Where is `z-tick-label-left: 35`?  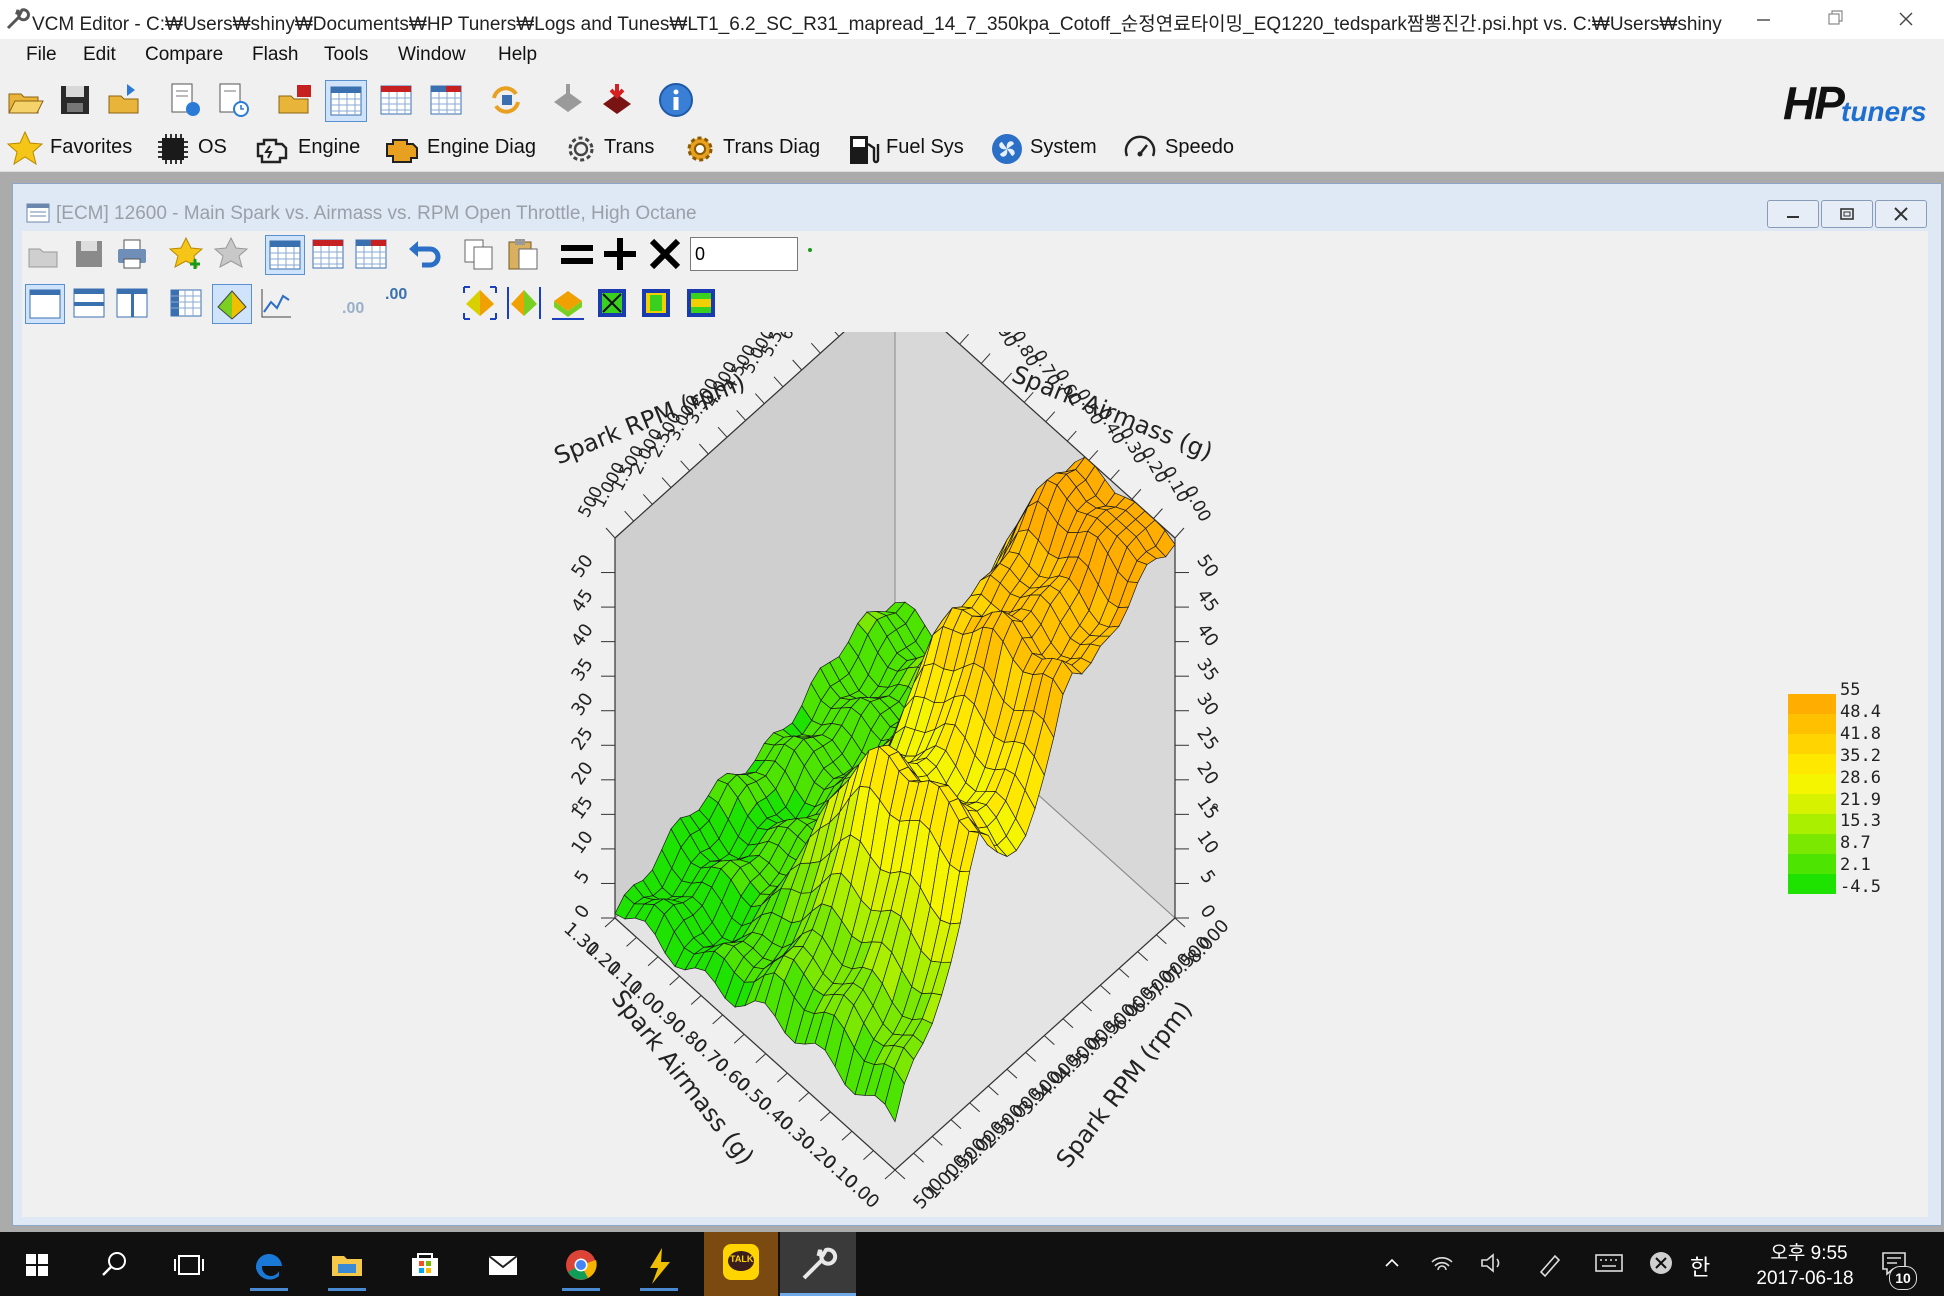 z-tick-label-left: 35 is located at coordinates (582, 669).